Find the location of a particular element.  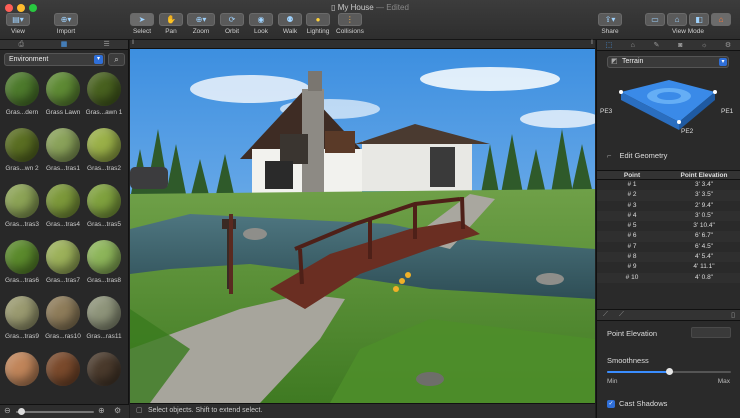

library-tab-icon: ▦ is located at coordinates (64, 44).